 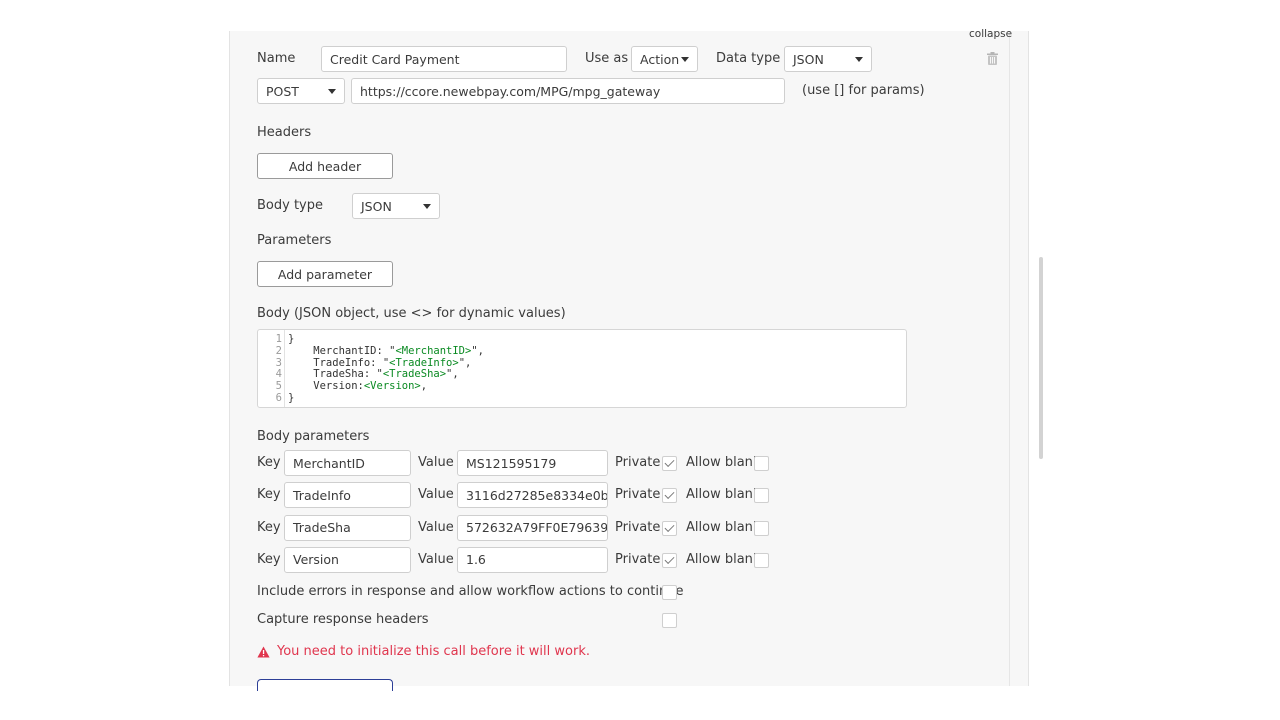 I want to click on parameters-title: Parameters, so click(x=294, y=240).